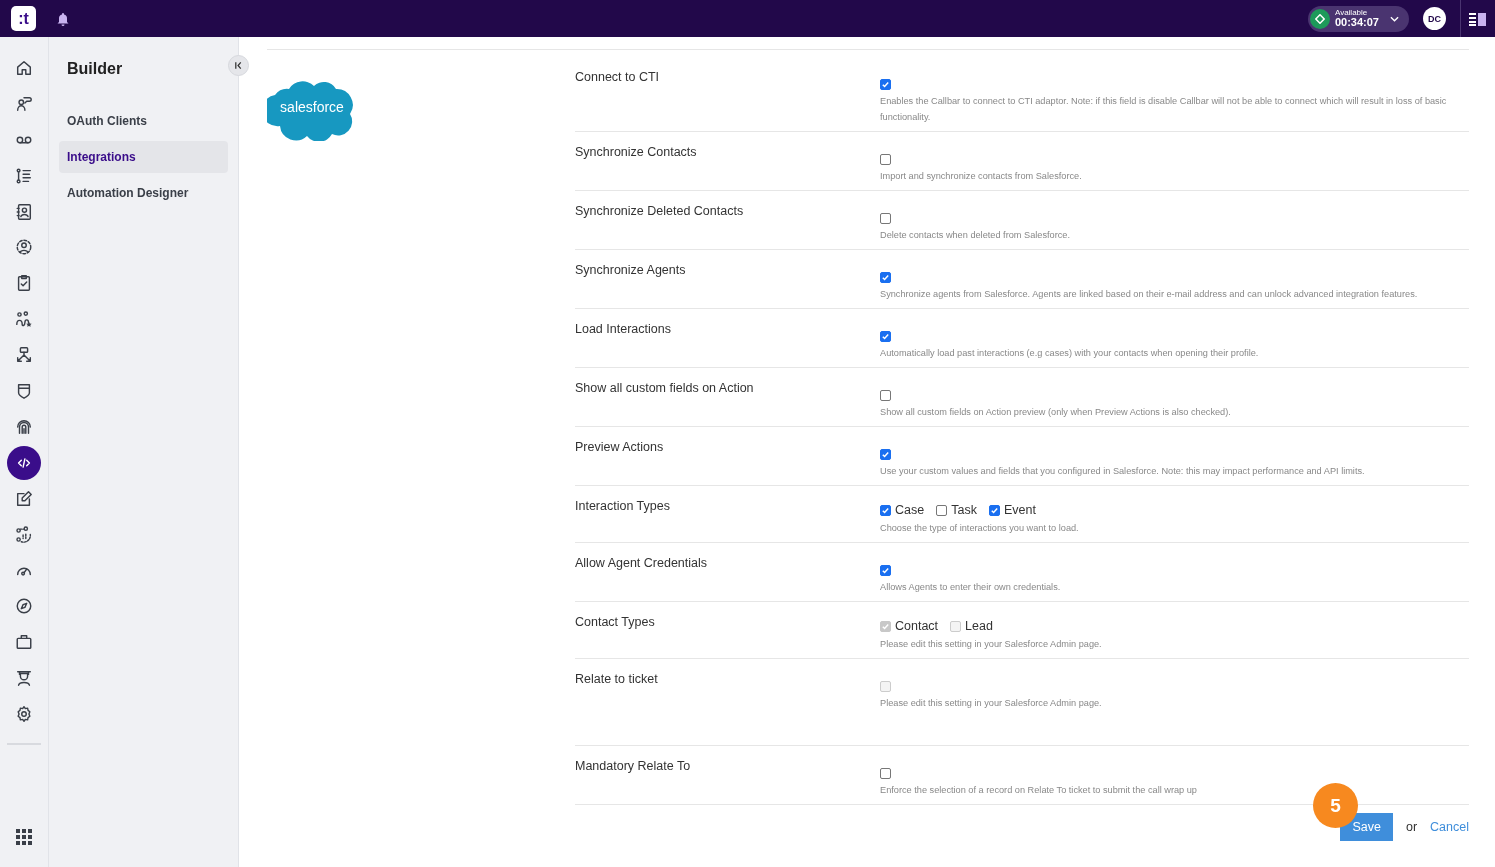  I want to click on setting-description: Automatically load past interactions (e.g cases) with your contacts when opening their profile., so click(1070, 353).